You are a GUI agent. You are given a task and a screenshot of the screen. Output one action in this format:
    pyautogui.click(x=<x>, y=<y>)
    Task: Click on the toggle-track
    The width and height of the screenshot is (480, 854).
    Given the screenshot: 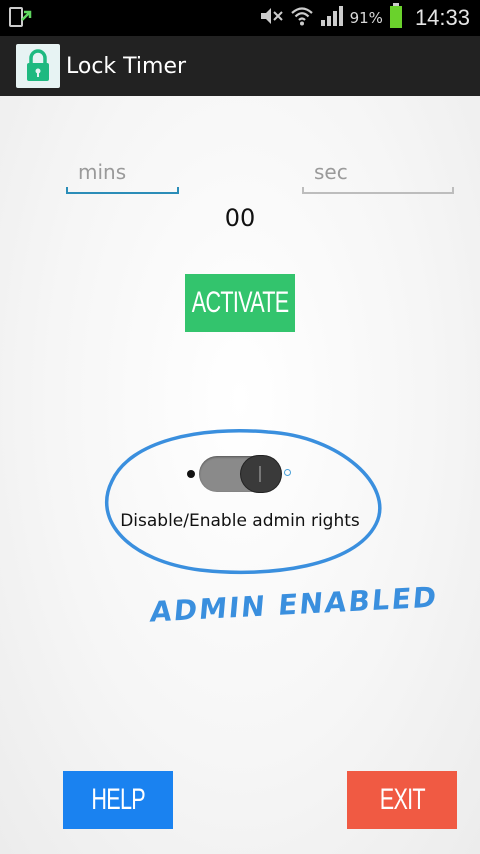 What is the action you would take?
    pyautogui.click(x=240, y=474)
    